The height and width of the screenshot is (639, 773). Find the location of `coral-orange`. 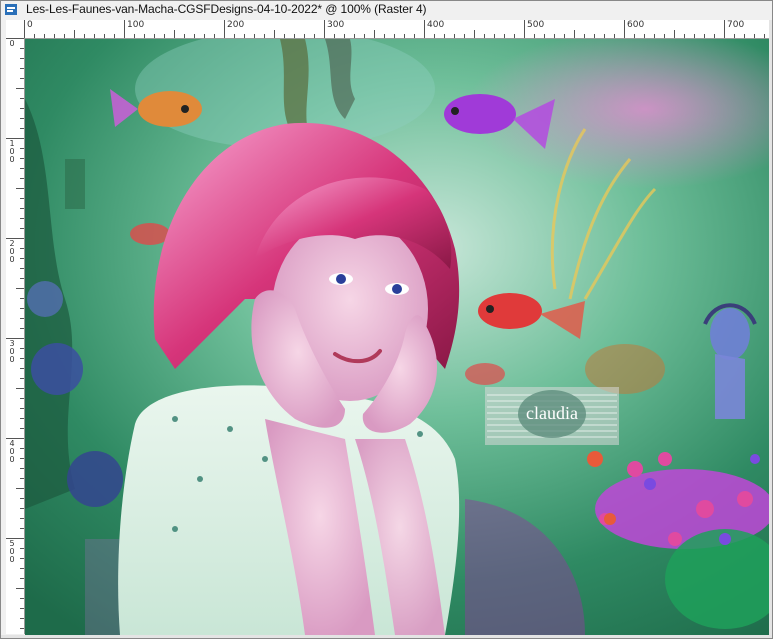

coral-orange is located at coordinates (625, 369).